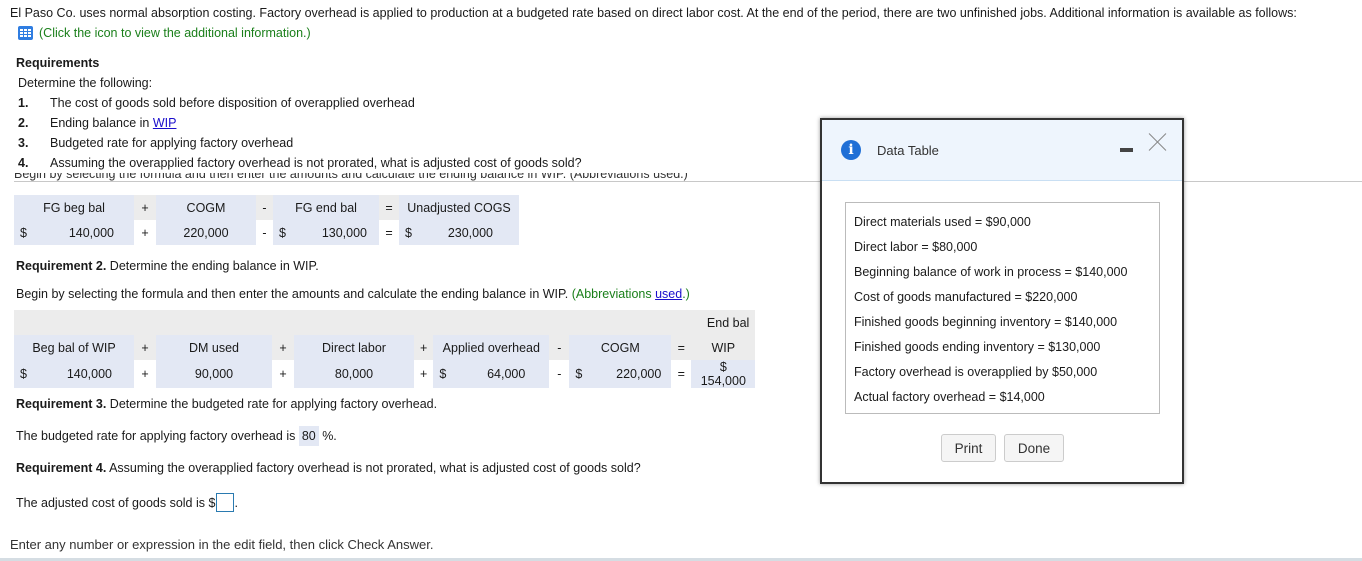 The width and height of the screenshot is (1362, 561). What do you see at coordinates (214, 347) in the screenshot?
I see `header-dm-used: DM used` at bounding box center [214, 347].